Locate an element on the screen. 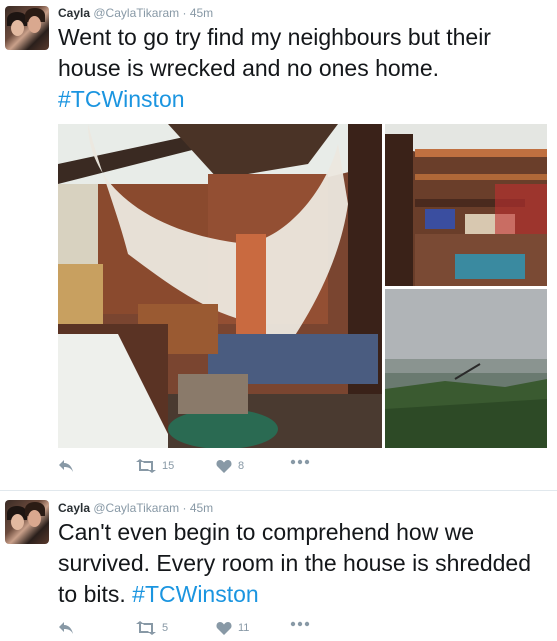  retweet-count: 15 is located at coordinates (168, 466).